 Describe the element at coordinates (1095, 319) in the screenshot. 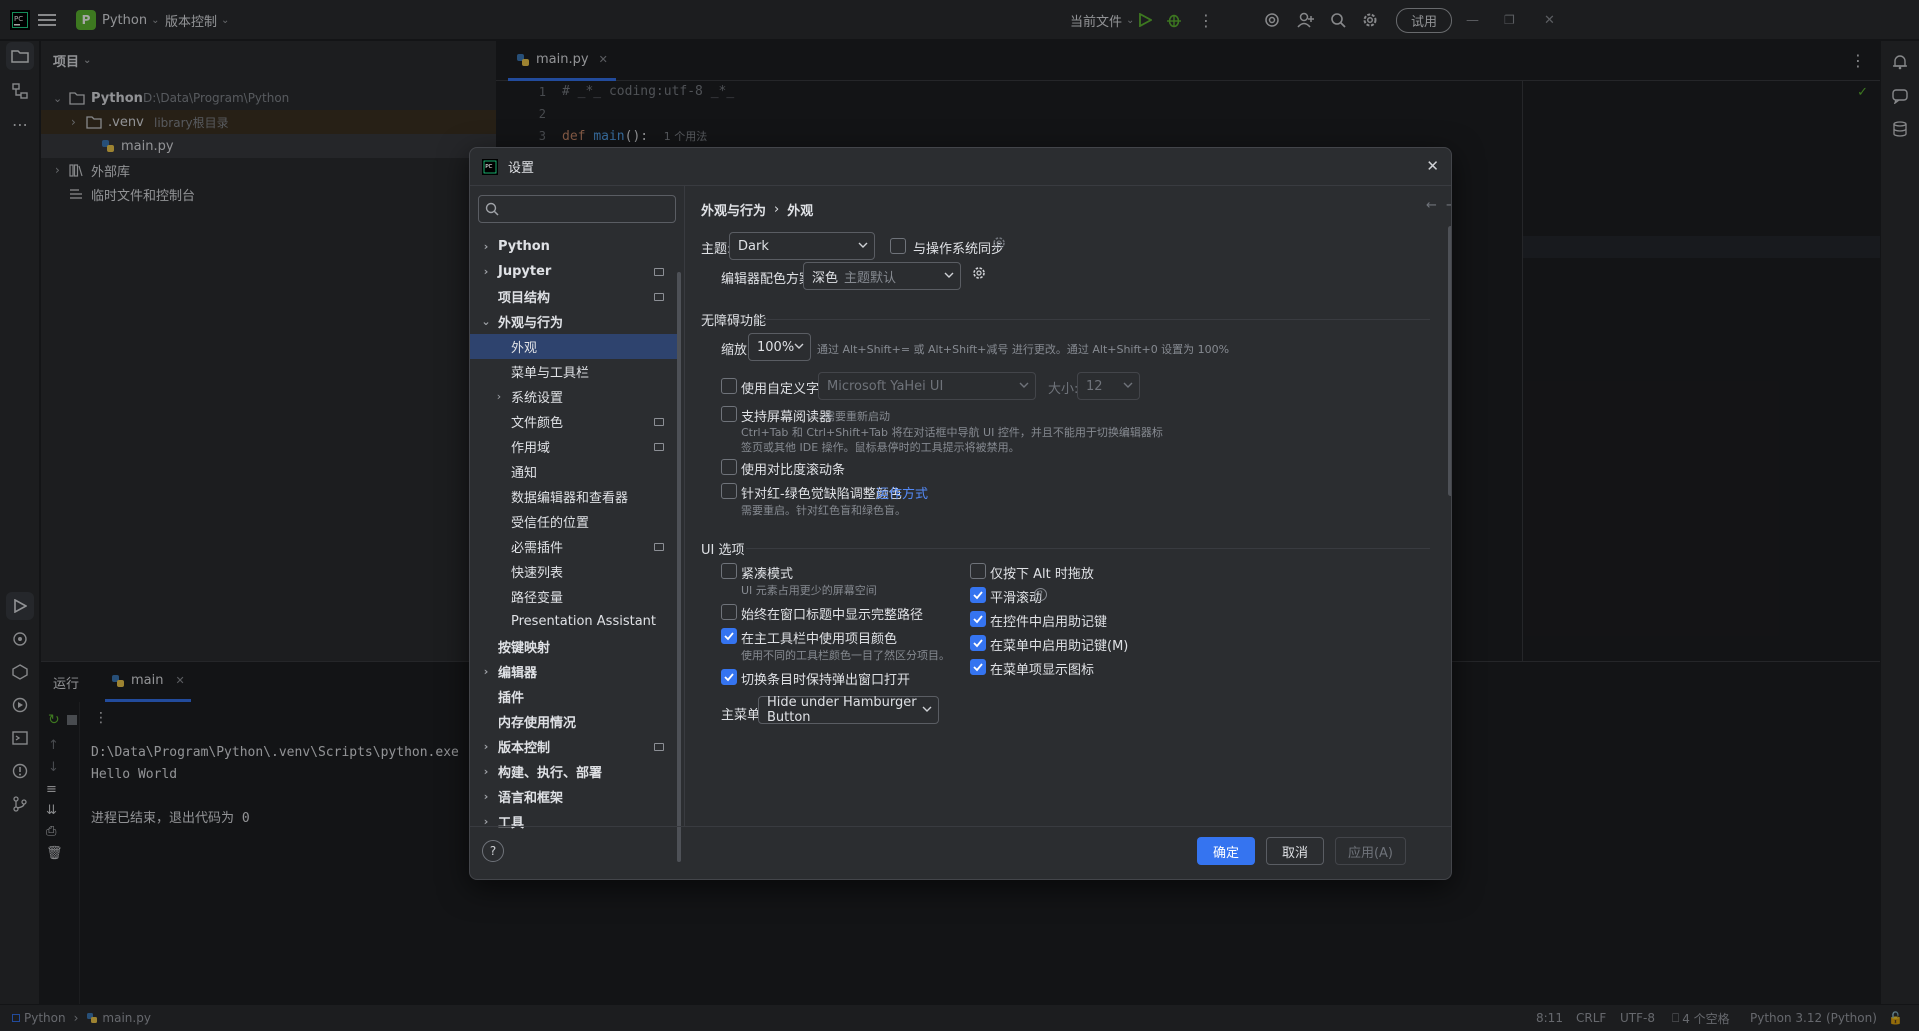

I see `section-divider` at that location.